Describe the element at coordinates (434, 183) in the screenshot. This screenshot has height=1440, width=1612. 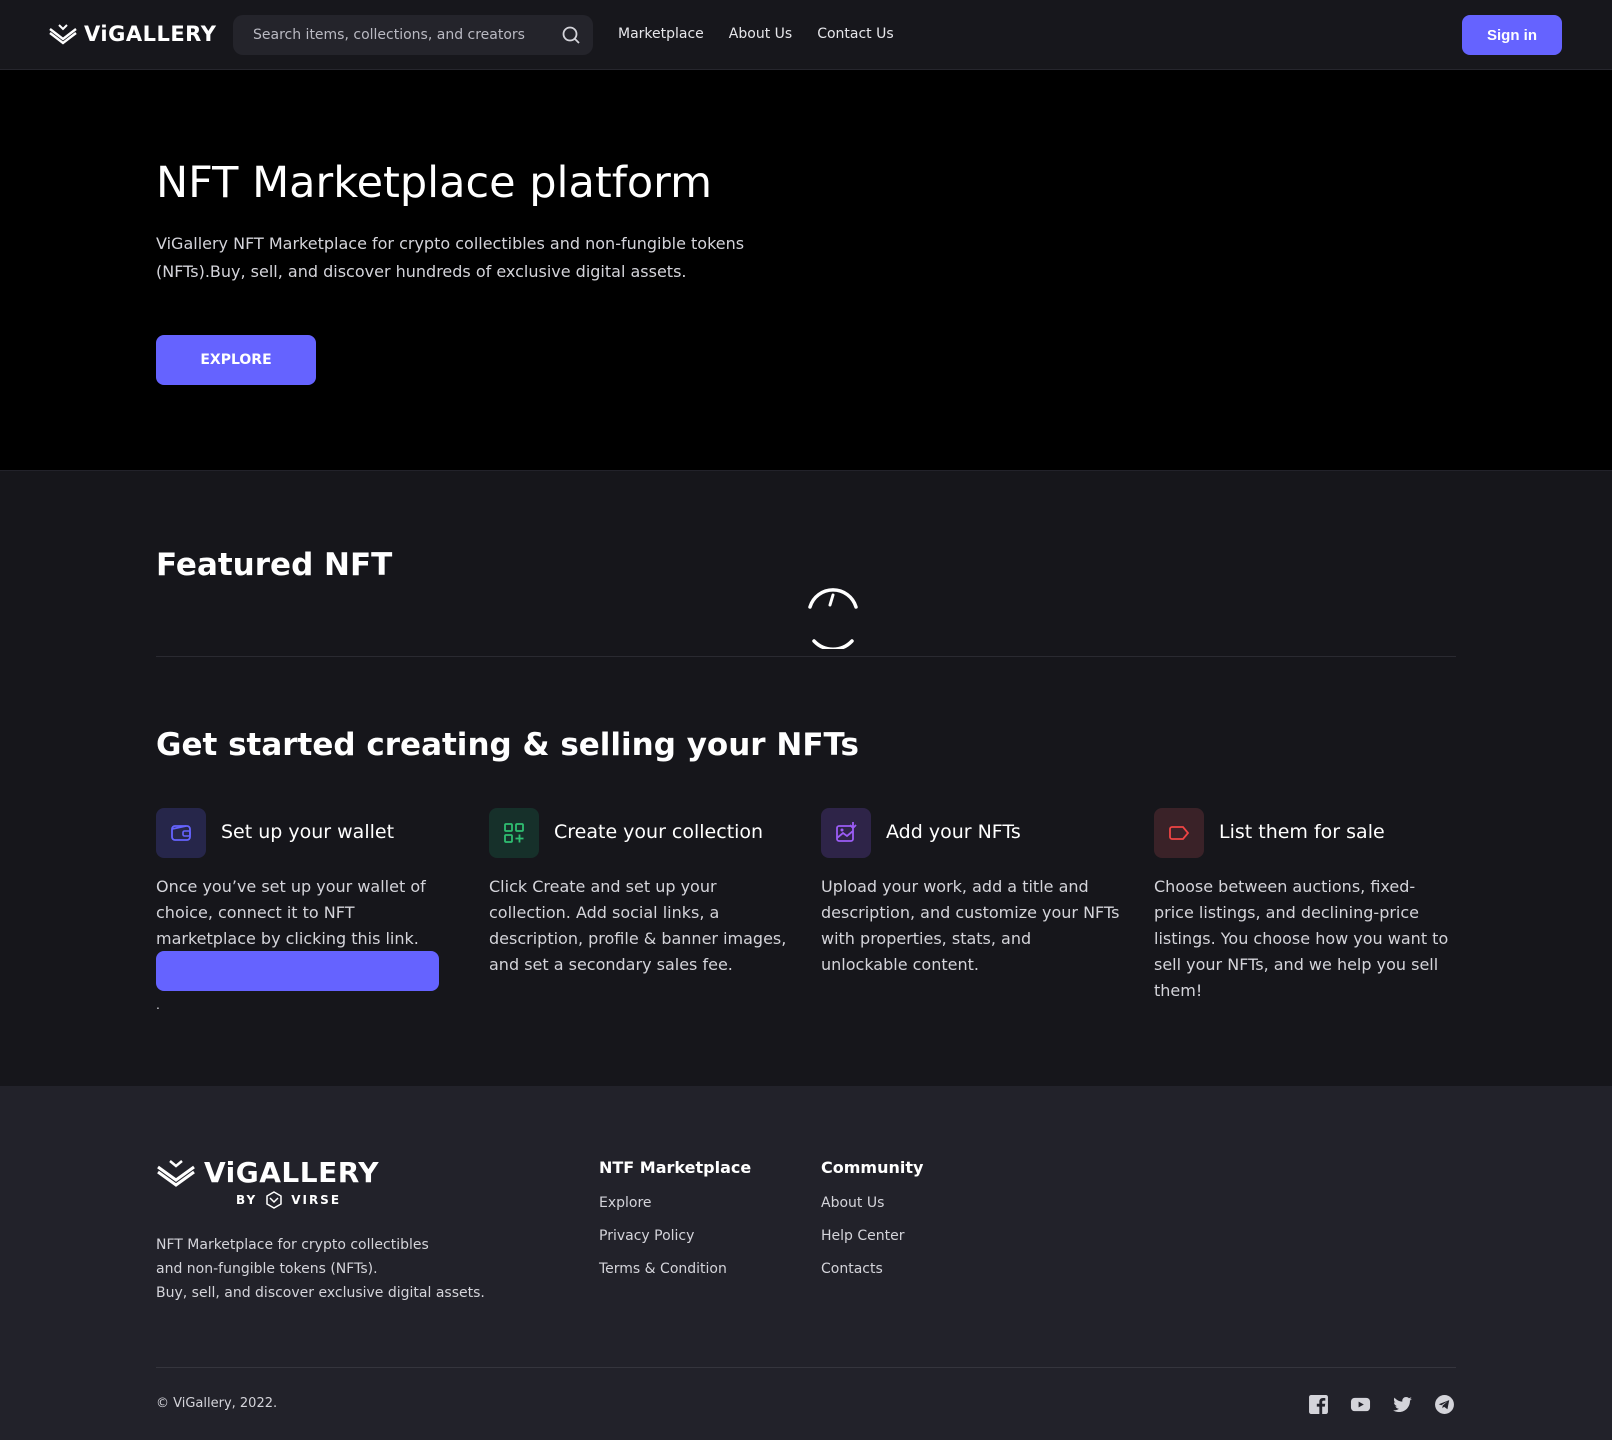
I see `hero-title: NFT Marketplace platform` at that location.